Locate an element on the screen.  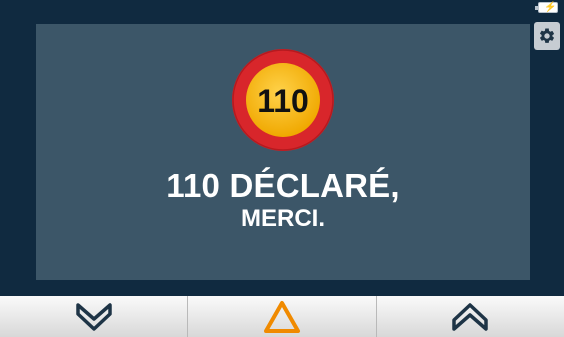
battery-charging-icon: ⚡ is located at coordinates (546, 7).